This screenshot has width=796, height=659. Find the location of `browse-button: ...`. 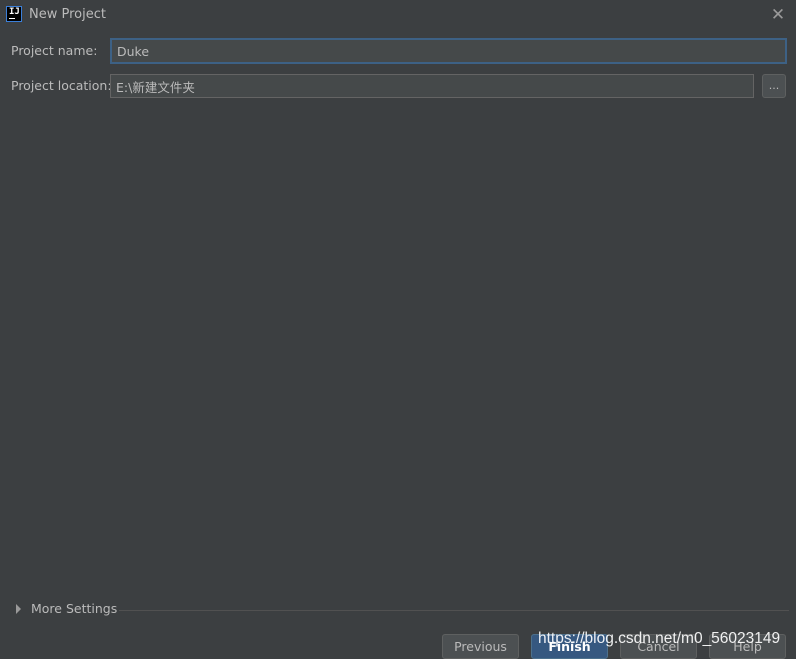

browse-button: ... is located at coordinates (774, 86).